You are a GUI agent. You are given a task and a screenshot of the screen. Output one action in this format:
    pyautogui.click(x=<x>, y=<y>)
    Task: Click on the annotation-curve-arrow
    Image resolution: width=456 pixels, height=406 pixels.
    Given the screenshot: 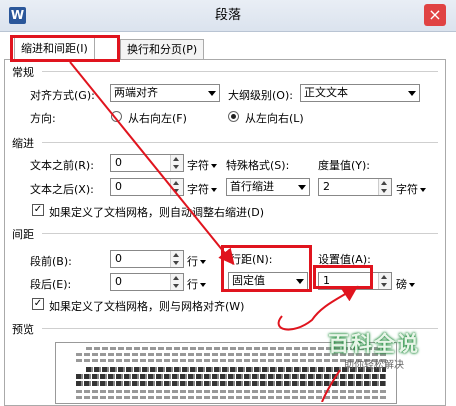 What is the action you would take?
    pyautogui.click(x=318, y=308)
    